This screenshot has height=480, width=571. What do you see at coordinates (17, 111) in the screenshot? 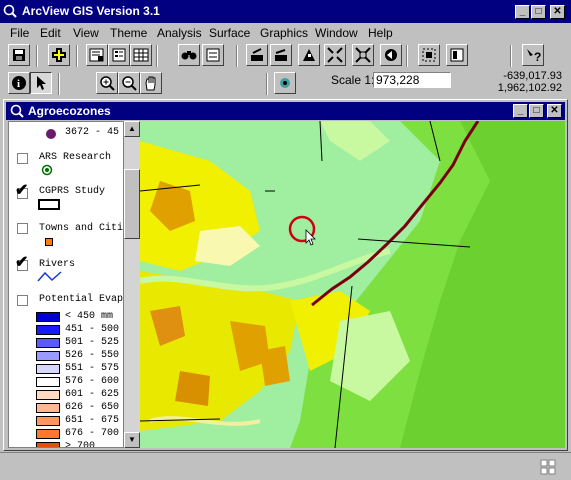
I see `view-window-icon` at bounding box center [17, 111].